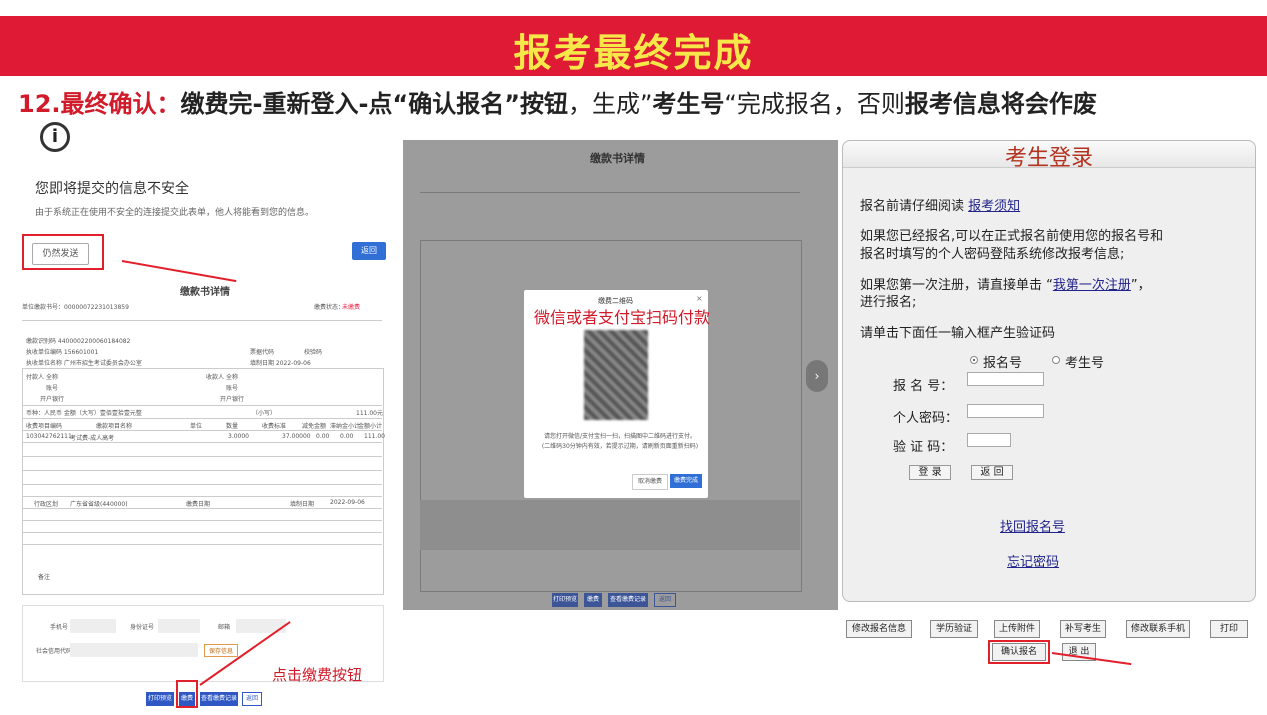 This screenshot has height=715, width=1267. What do you see at coordinates (814, 104) in the screenshot?
I see `instruction-part4: “完成报名，否则` at bounding box center [814, 104].